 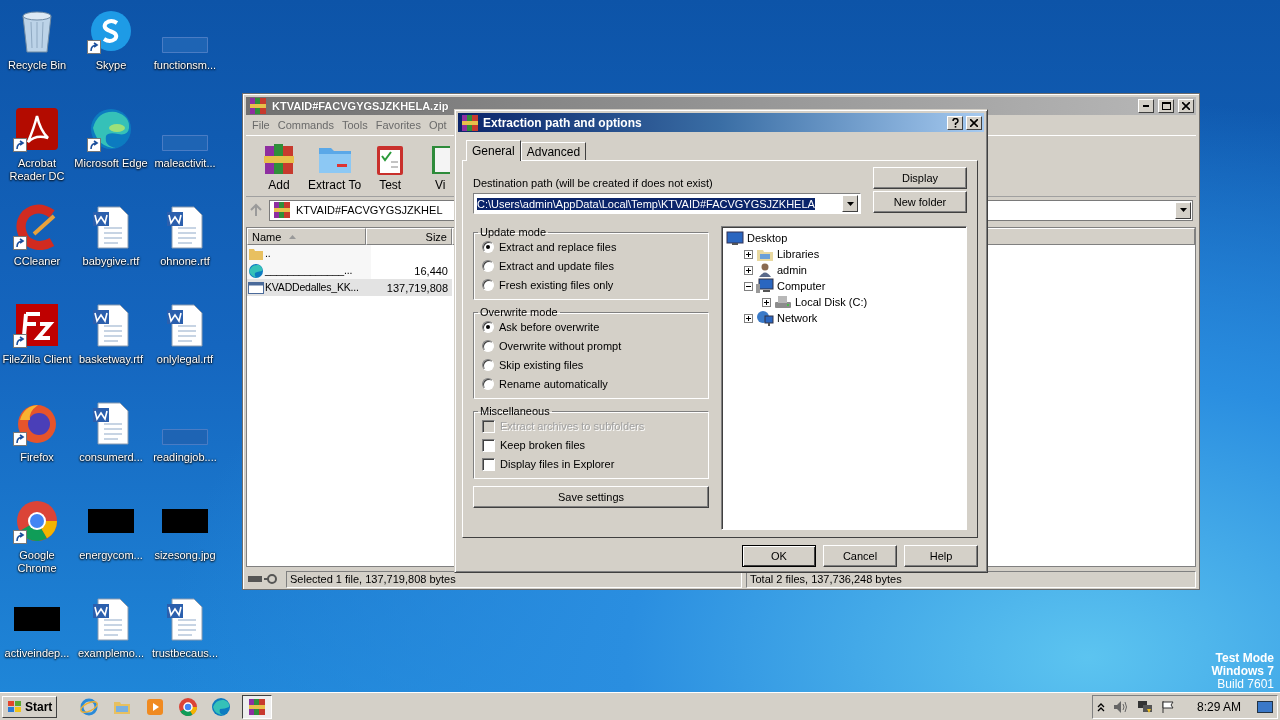 What do you see at coordinates (920, 178) in the screenshot?
I see `dialog-button: Display` at bounding box center [920, 178].